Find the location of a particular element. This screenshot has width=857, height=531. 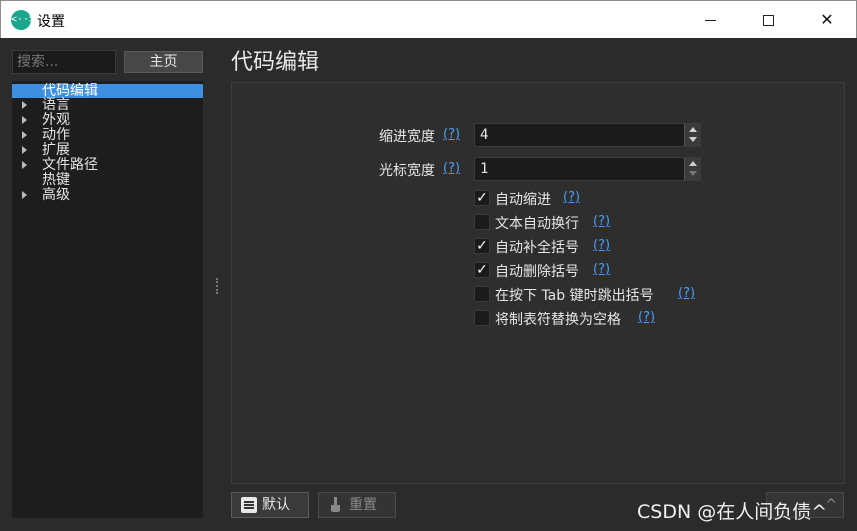

checkbox-word-wrap-label: 文本自动换行 is located at coordinates (537, 223).